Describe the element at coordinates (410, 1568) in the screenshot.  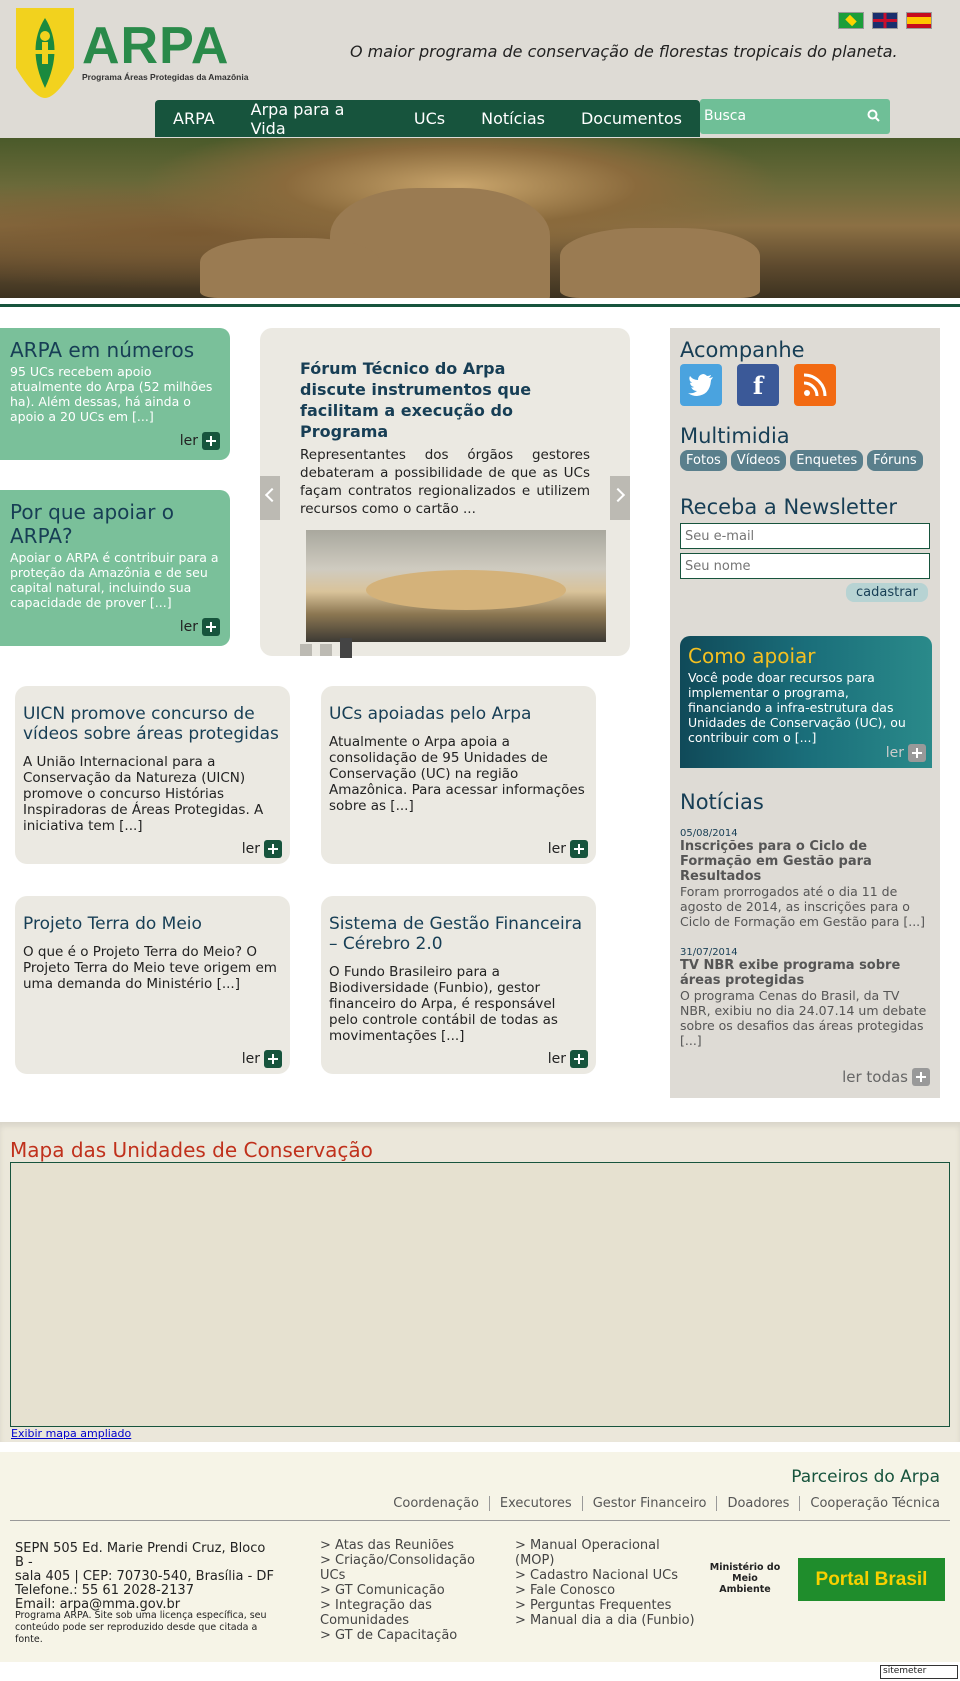
I see `footer-link: > Criação/Consolidação UCs` at that location.